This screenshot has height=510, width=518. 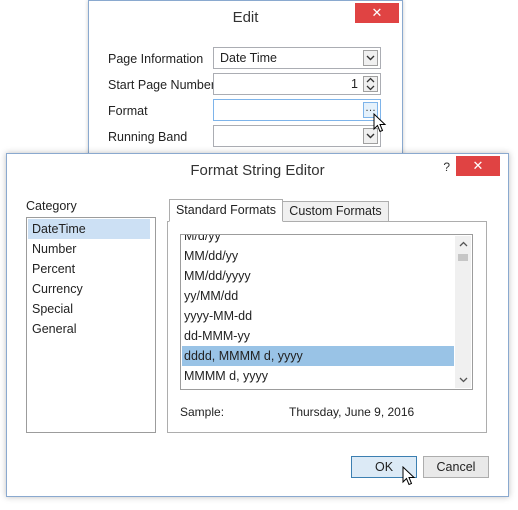 What do you see at coordinates (318, 376) in the screenshot?
I see `list-item: MMMM d, yyyy` at bounding box center [318, 376].